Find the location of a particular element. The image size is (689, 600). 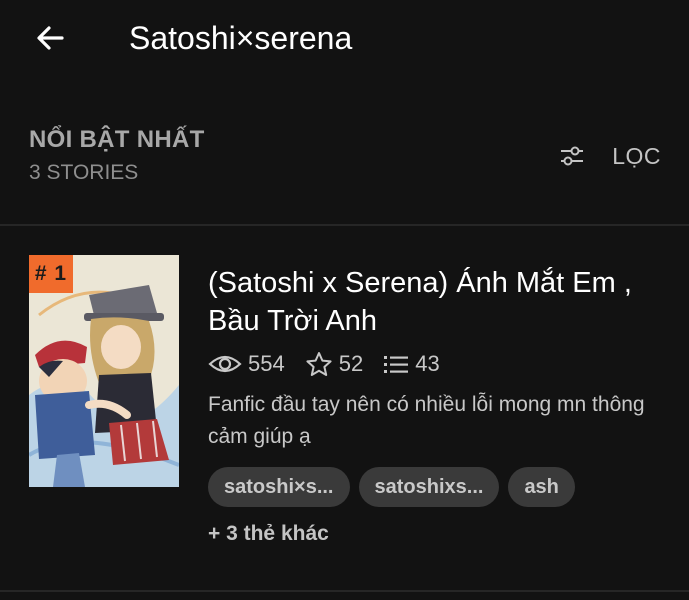

parts-stat: 43 is located at coordinates (411, 364).